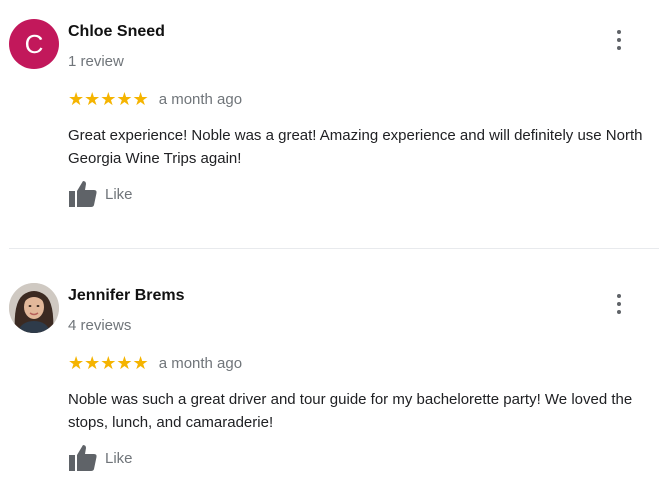 The width and height of the screenshot is (672, 501). What do you see at coordinates (334, 248) in the screenshot?
I see `divider` at bounding box center [334, 248].